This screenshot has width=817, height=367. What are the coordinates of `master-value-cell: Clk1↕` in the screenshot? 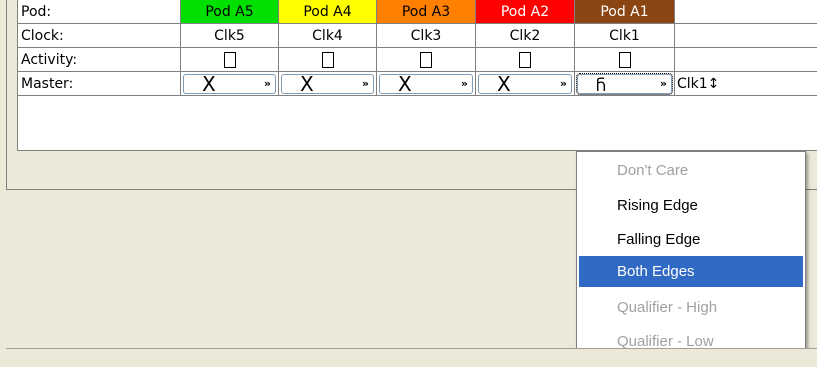 It's located at (746, 84).